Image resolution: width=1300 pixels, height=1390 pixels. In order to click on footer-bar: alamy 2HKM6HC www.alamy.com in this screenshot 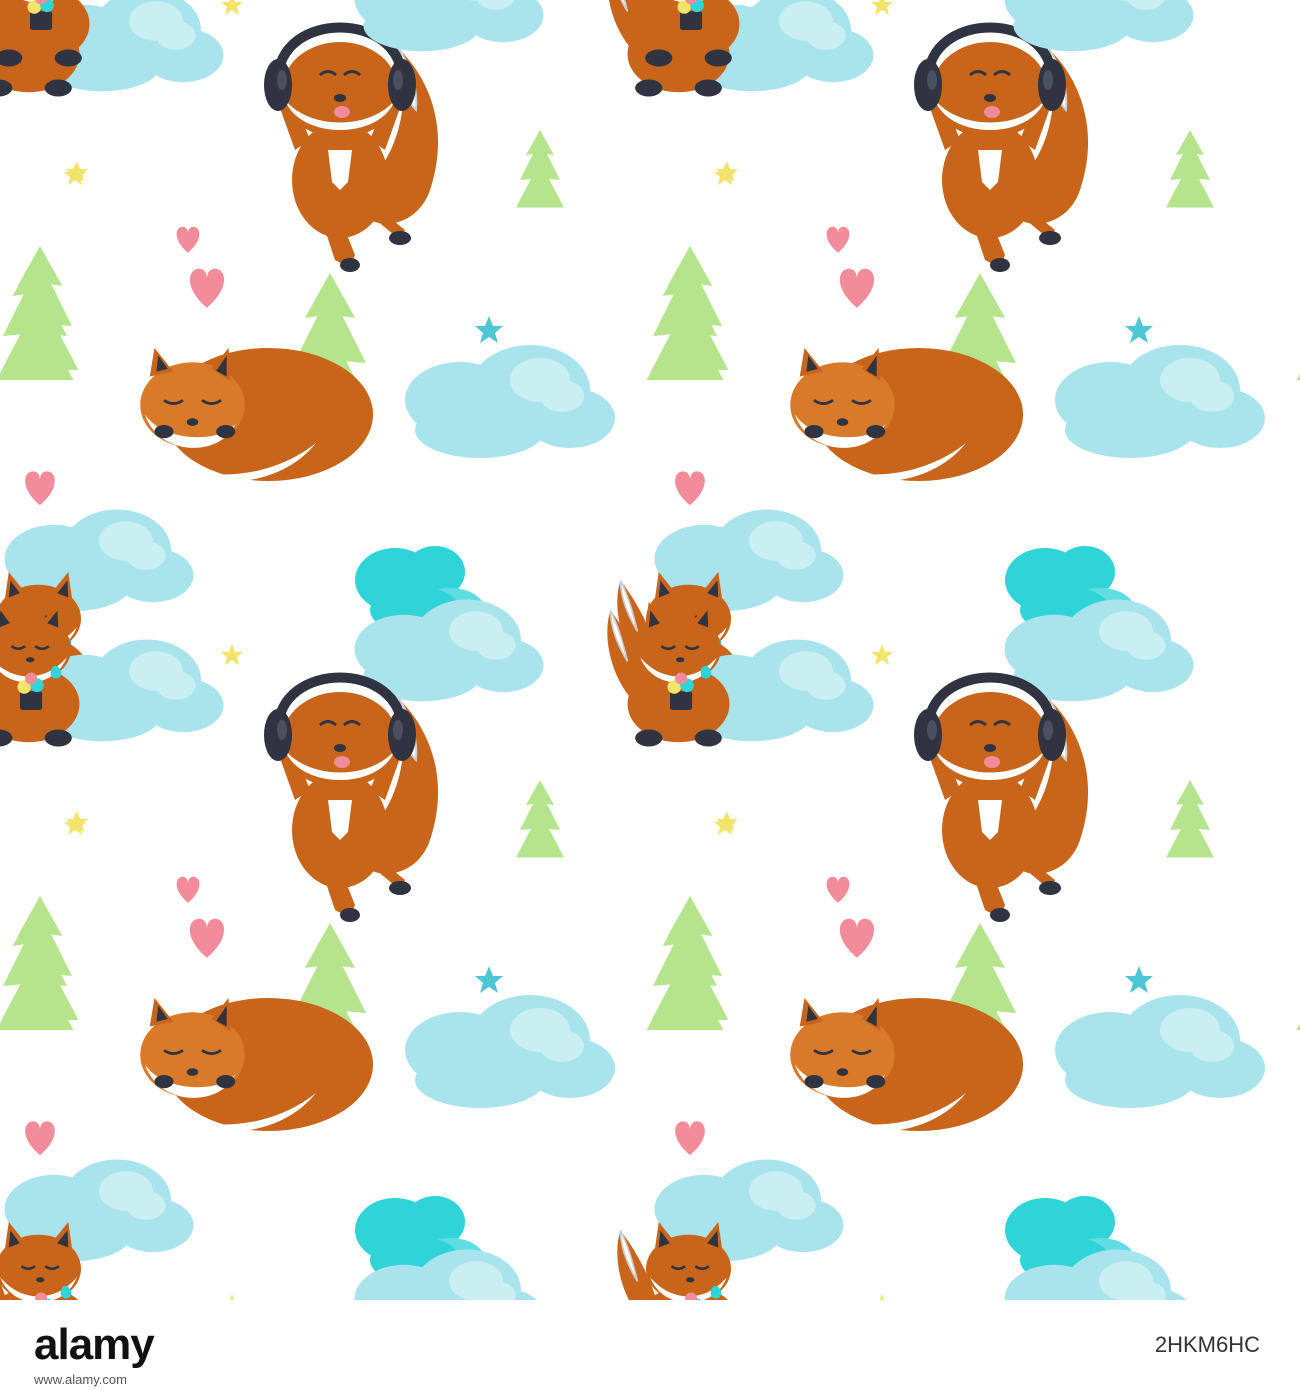, I will do `click(650, 1345)`.